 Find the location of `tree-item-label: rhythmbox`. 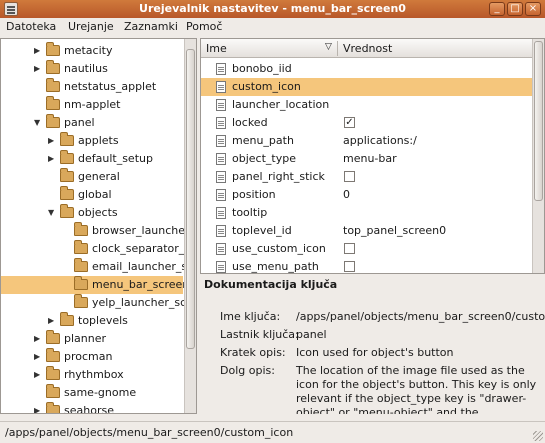

tree-item-label: rhythmbox is located at coordinates (94, 374).